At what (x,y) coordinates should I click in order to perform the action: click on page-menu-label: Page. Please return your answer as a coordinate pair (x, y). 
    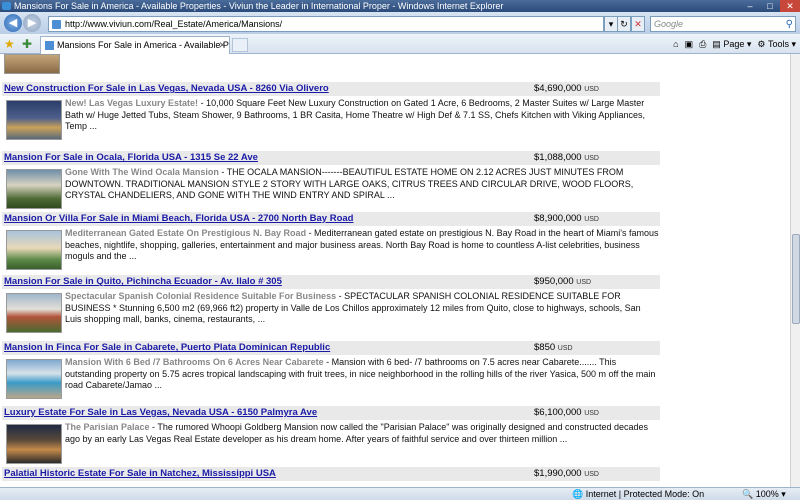
    Looking at the image, I should click on (734, 44).